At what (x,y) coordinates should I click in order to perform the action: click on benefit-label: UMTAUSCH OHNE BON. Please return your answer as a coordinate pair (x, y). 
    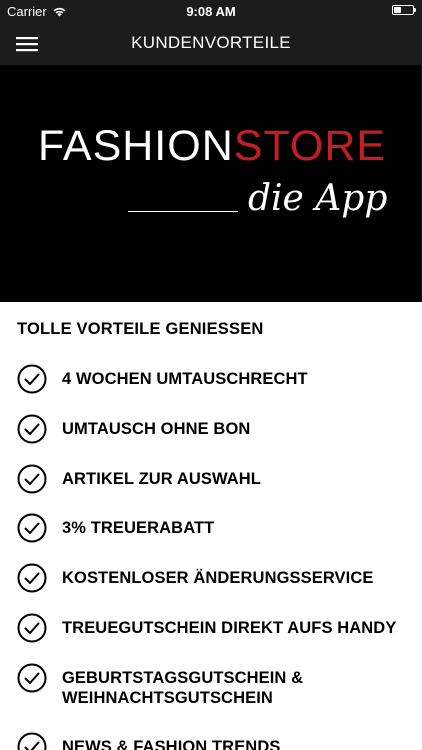
    Looking at the image, I should click on (156, 429).